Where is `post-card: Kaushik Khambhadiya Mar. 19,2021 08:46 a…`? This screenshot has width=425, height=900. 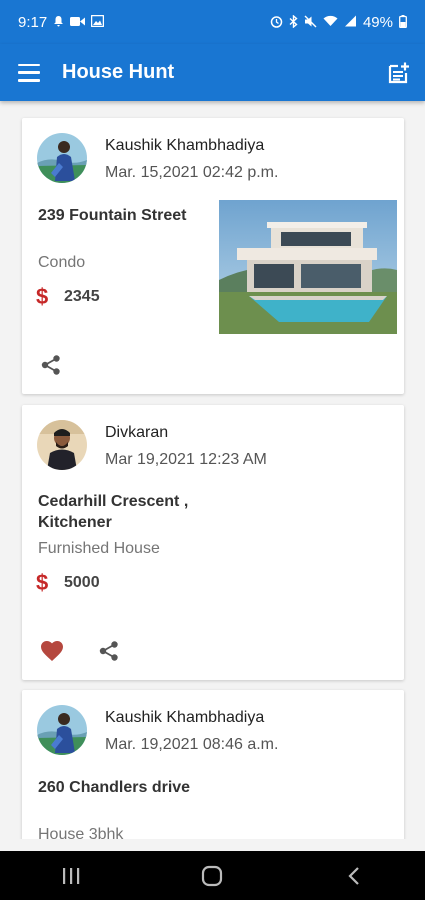 post-card: Kaushik Khambhadiya Mar. 19,2021 08:46 a… is located at coordinates (213, 764).